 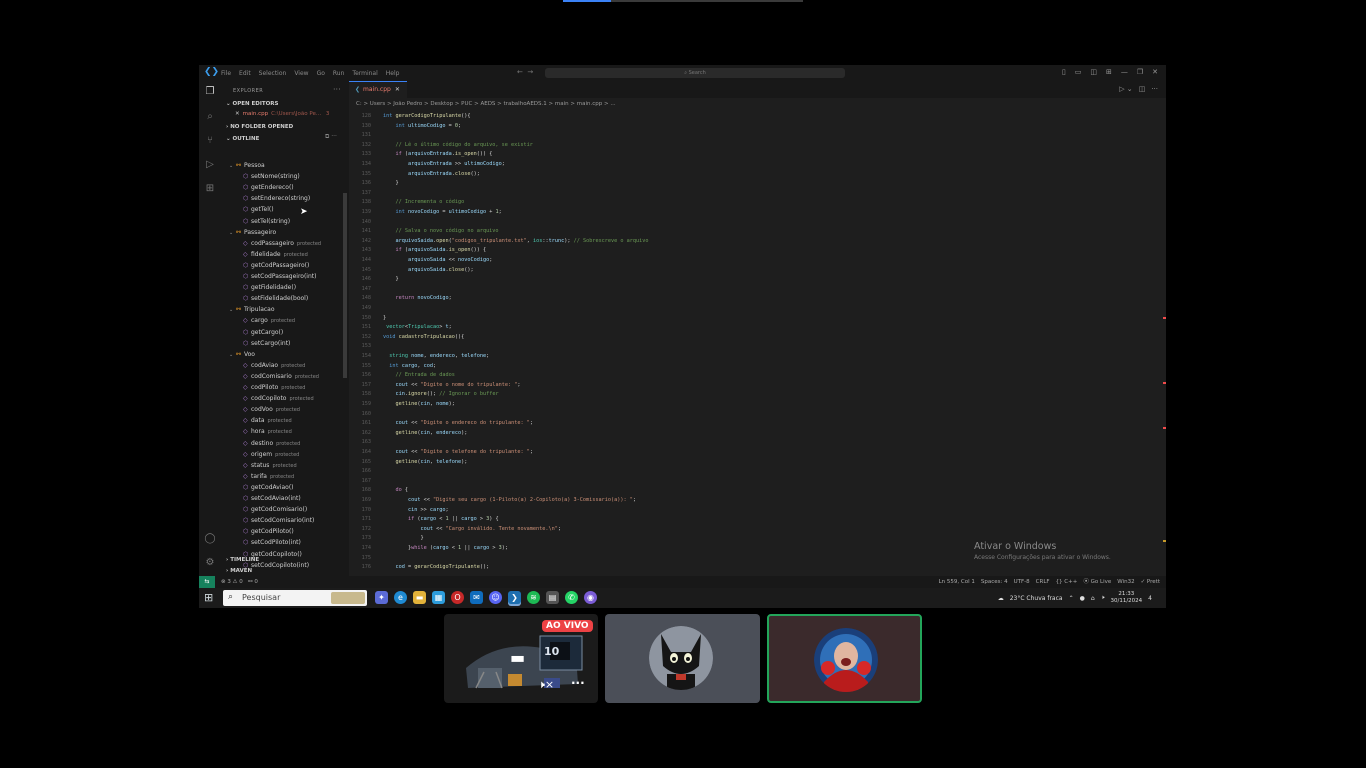 I want to click on outline-member-item: ⬡ setNome(string), so click(x=271, y=176).